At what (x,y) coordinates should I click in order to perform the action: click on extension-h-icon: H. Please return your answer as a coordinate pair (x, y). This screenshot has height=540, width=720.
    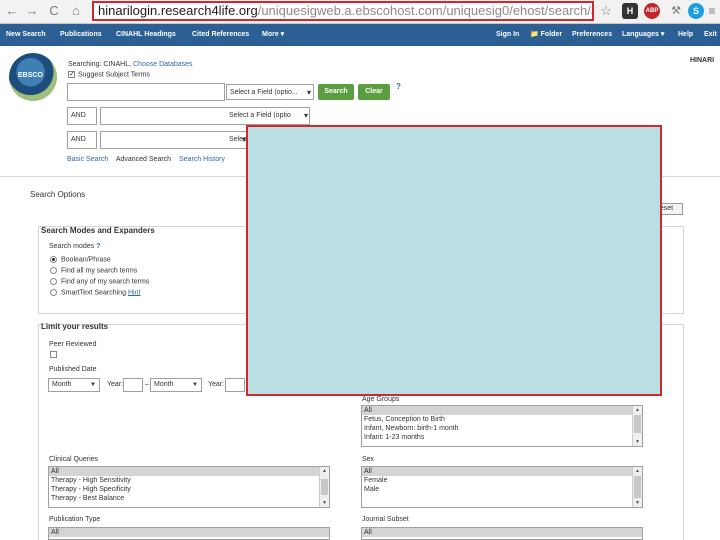
    Looking at the image, I should click on (630, 11).